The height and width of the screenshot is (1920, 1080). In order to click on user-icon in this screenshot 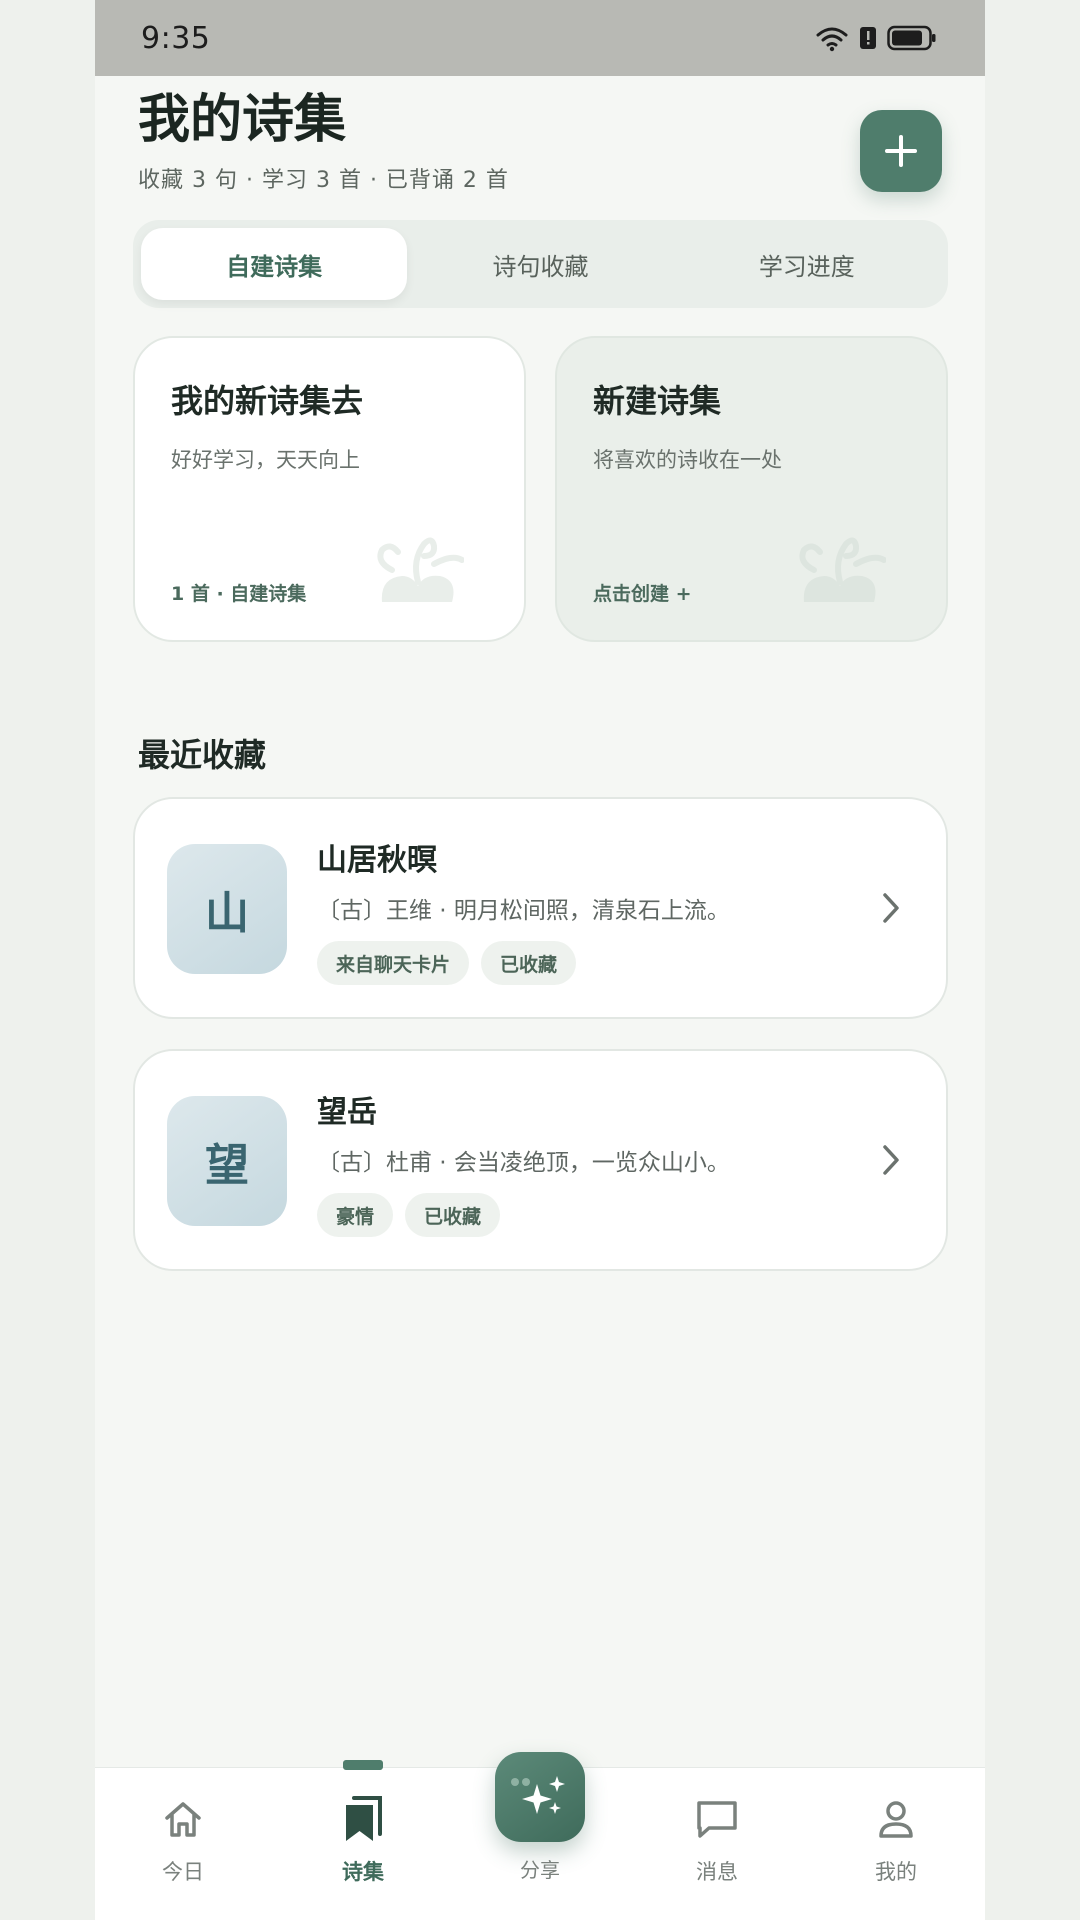, I will do `click(896, 1819)`.